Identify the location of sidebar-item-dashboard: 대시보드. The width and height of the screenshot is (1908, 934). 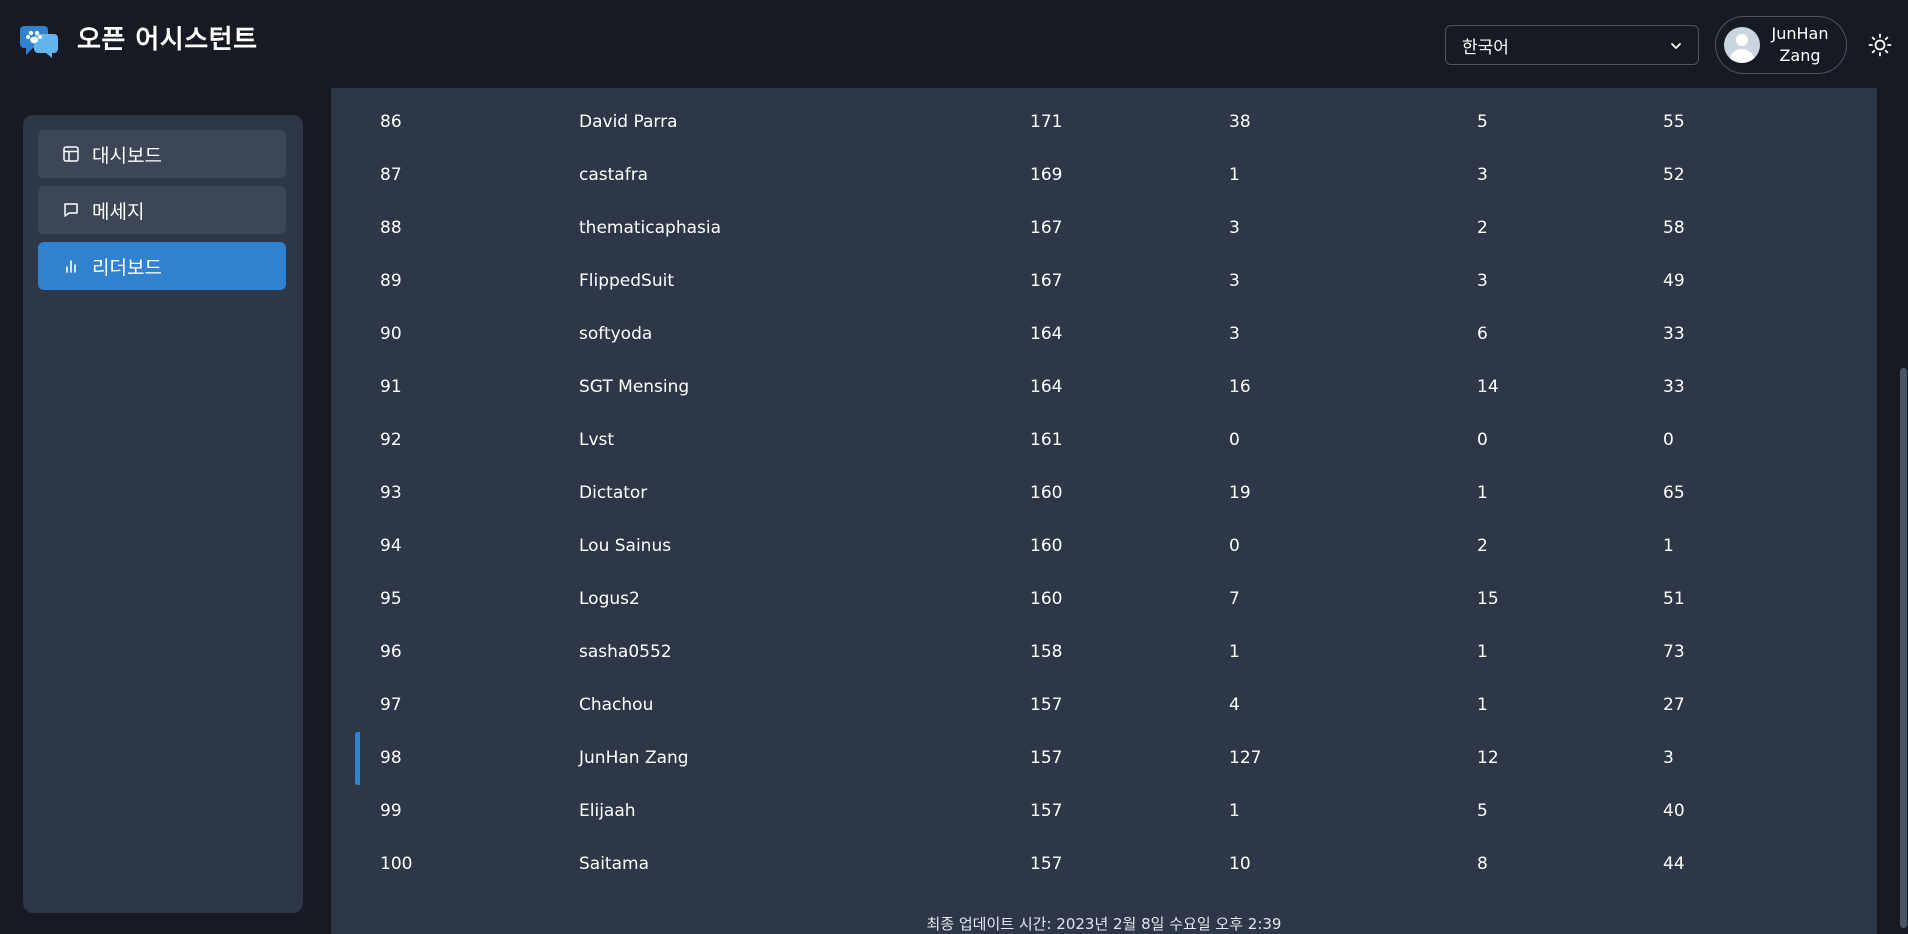
(162, 154).